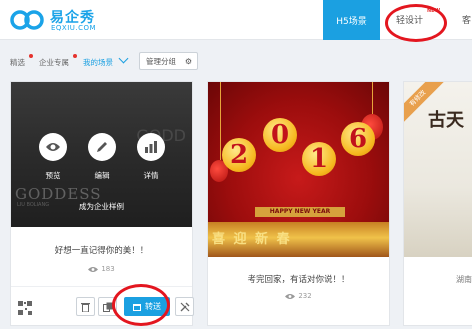  I want to click on copy-button, so click(107, 306).